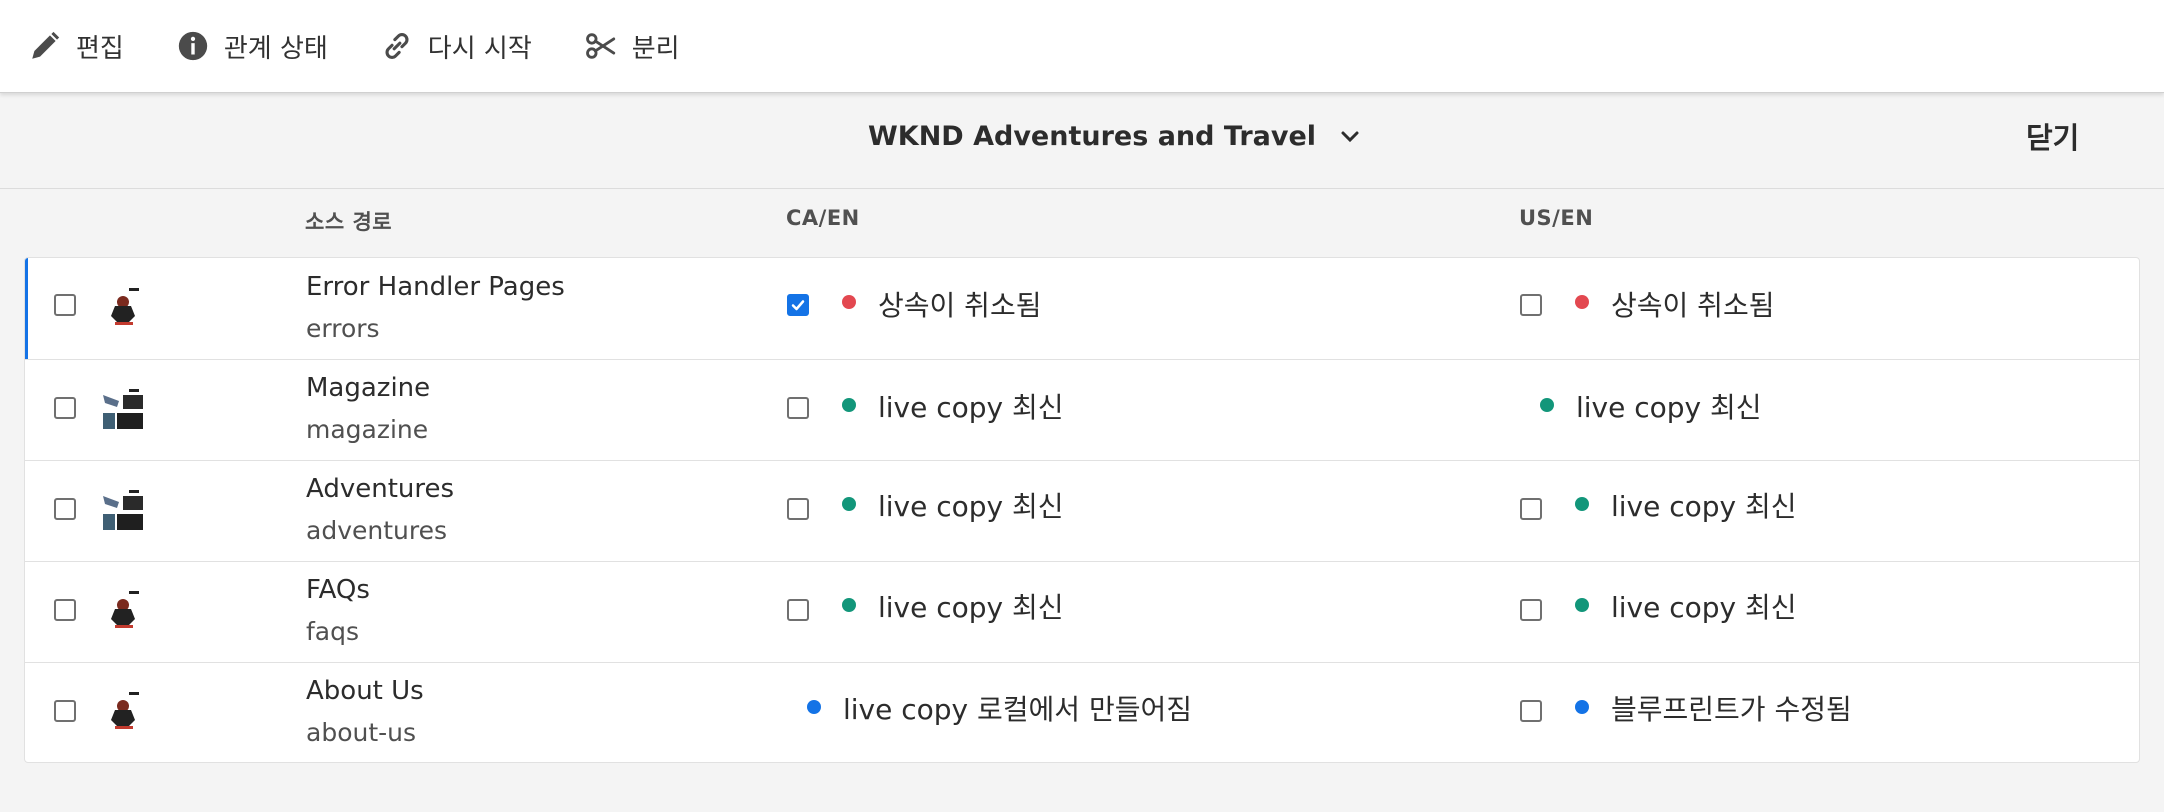 Image resolution: width=2164 pixels, height=812 pixels. I want to click on detach-label: 분리, so click(655, 48).